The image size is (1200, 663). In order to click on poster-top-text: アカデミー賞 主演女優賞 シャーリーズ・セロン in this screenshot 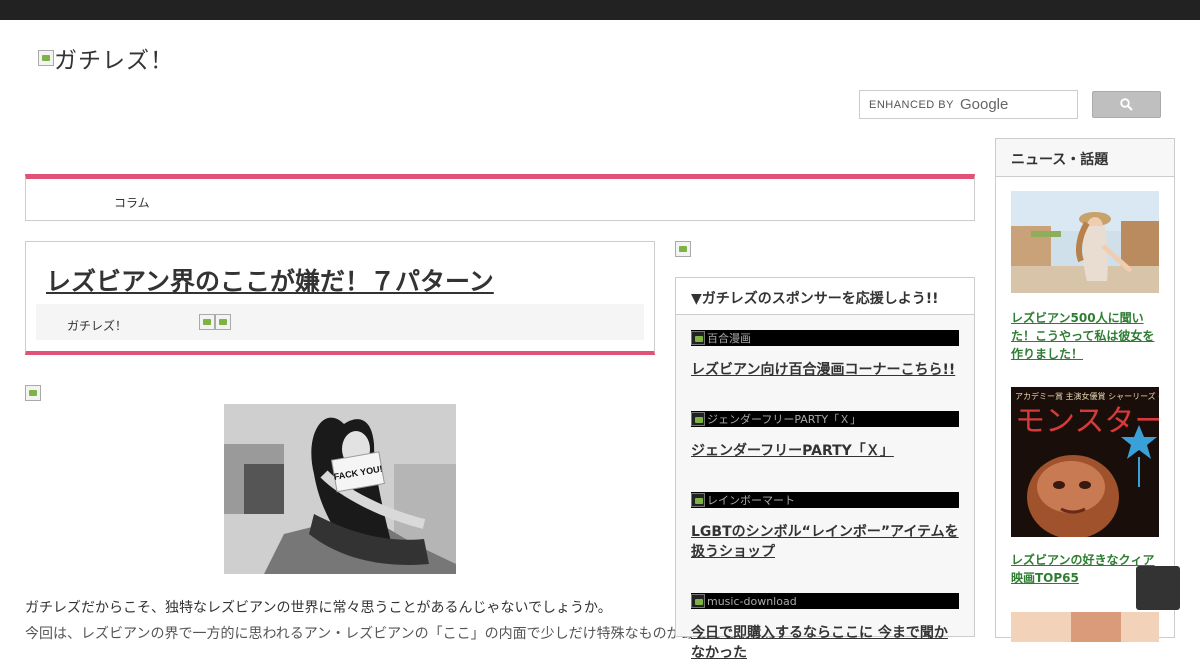, I will do `click(1087, 396)`.